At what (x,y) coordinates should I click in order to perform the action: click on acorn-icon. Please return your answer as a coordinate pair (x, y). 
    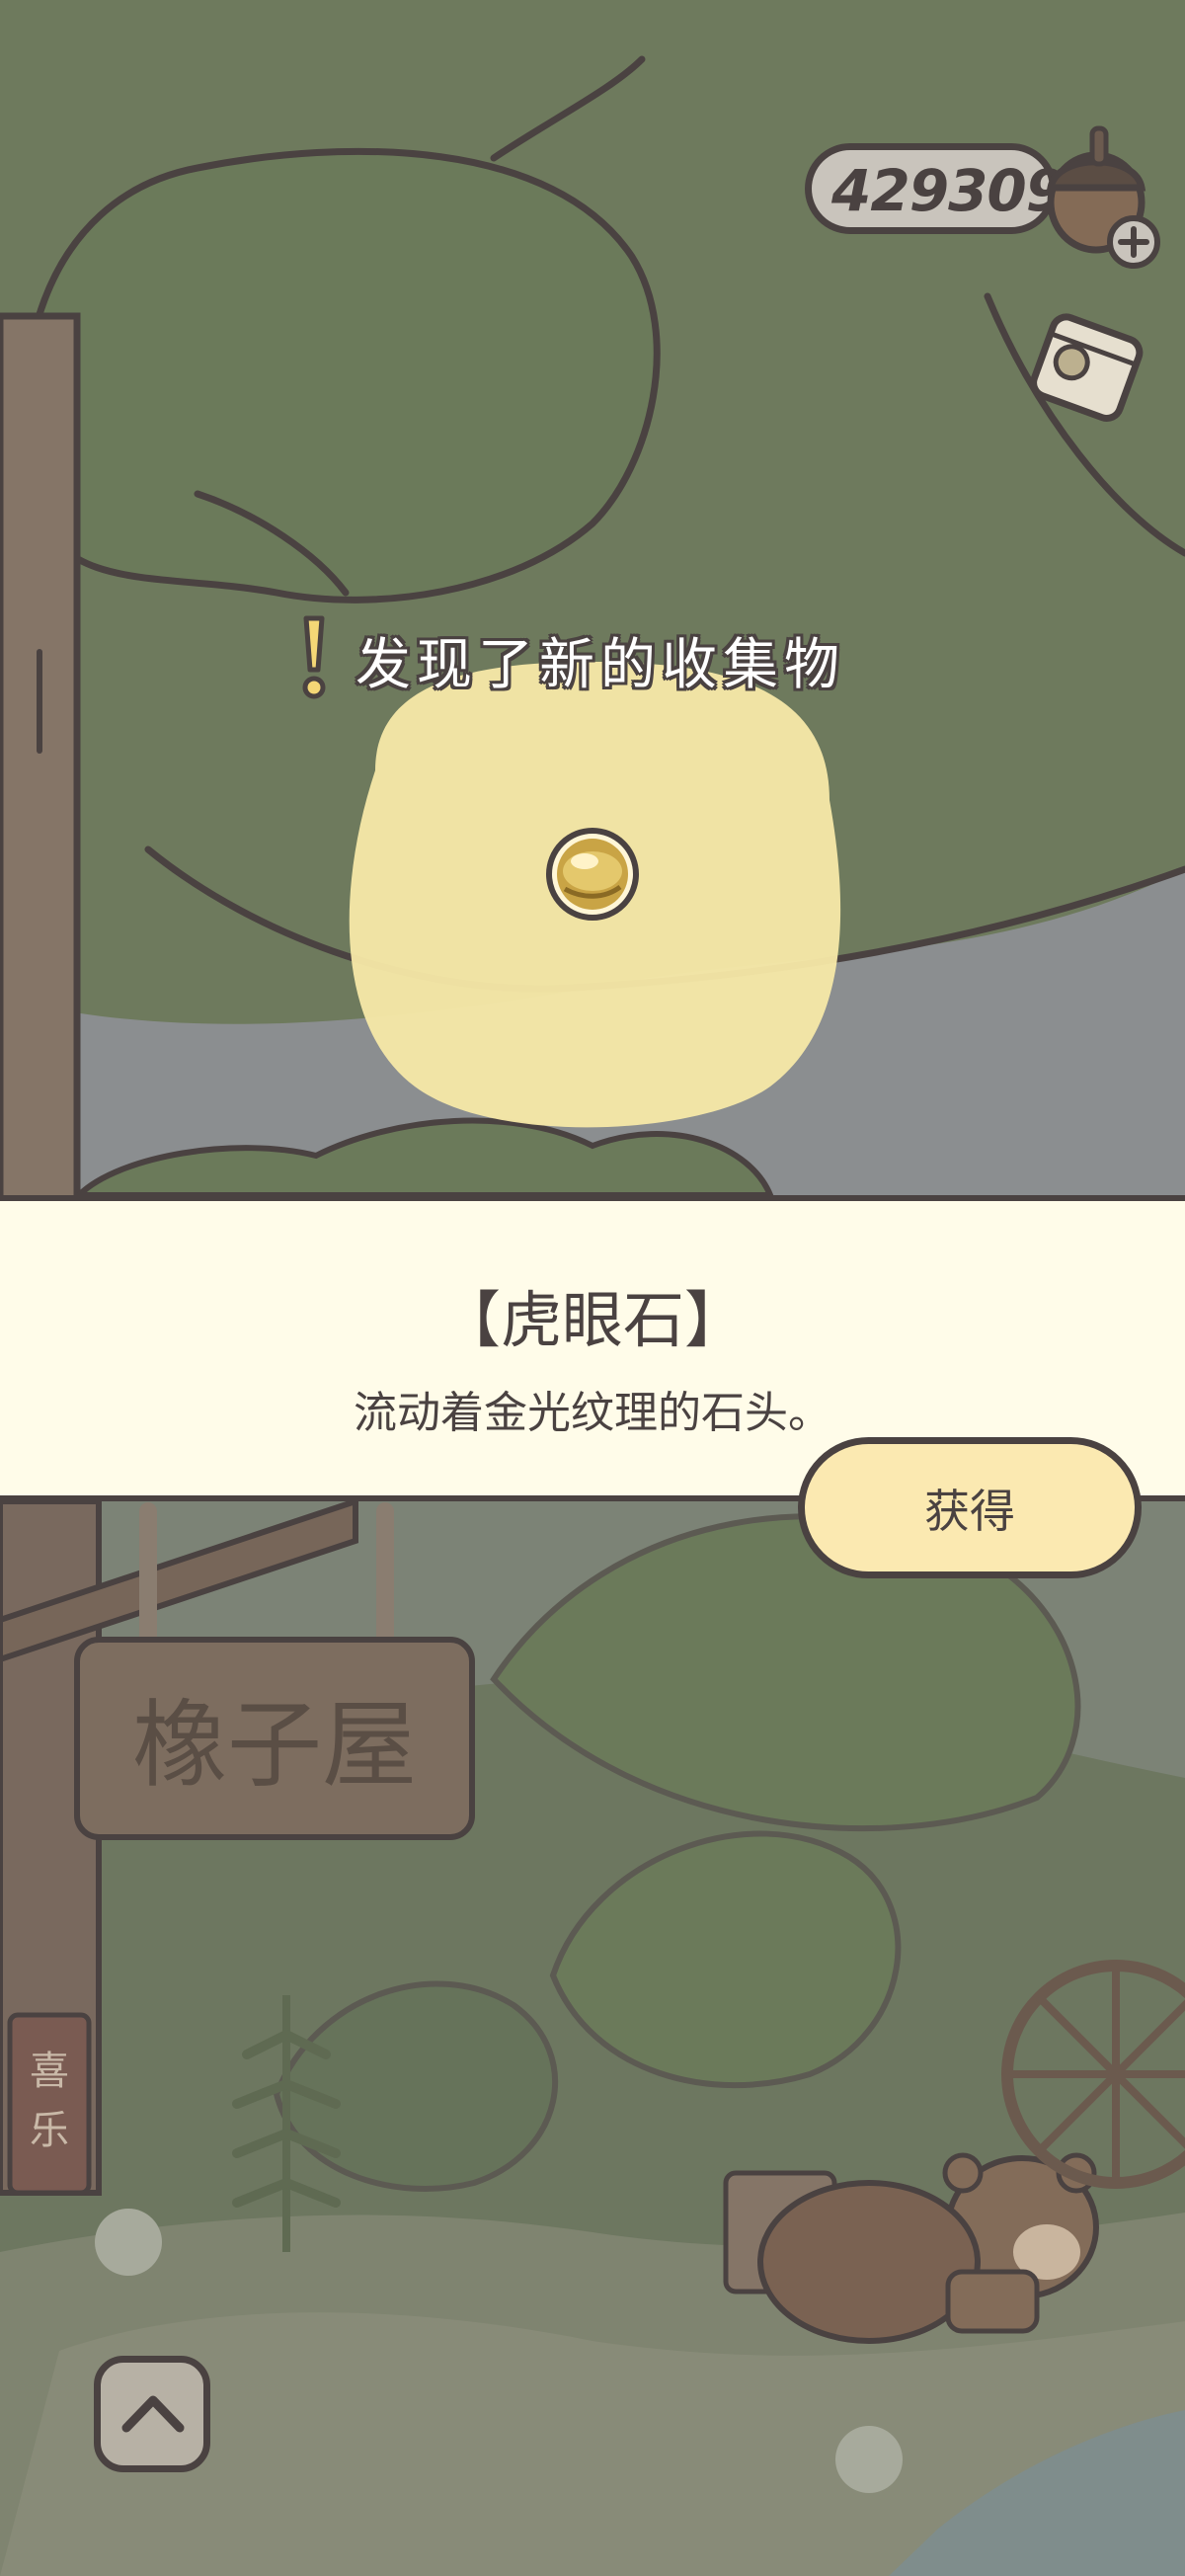
    Looking at the image, I should click on (1096, 198).